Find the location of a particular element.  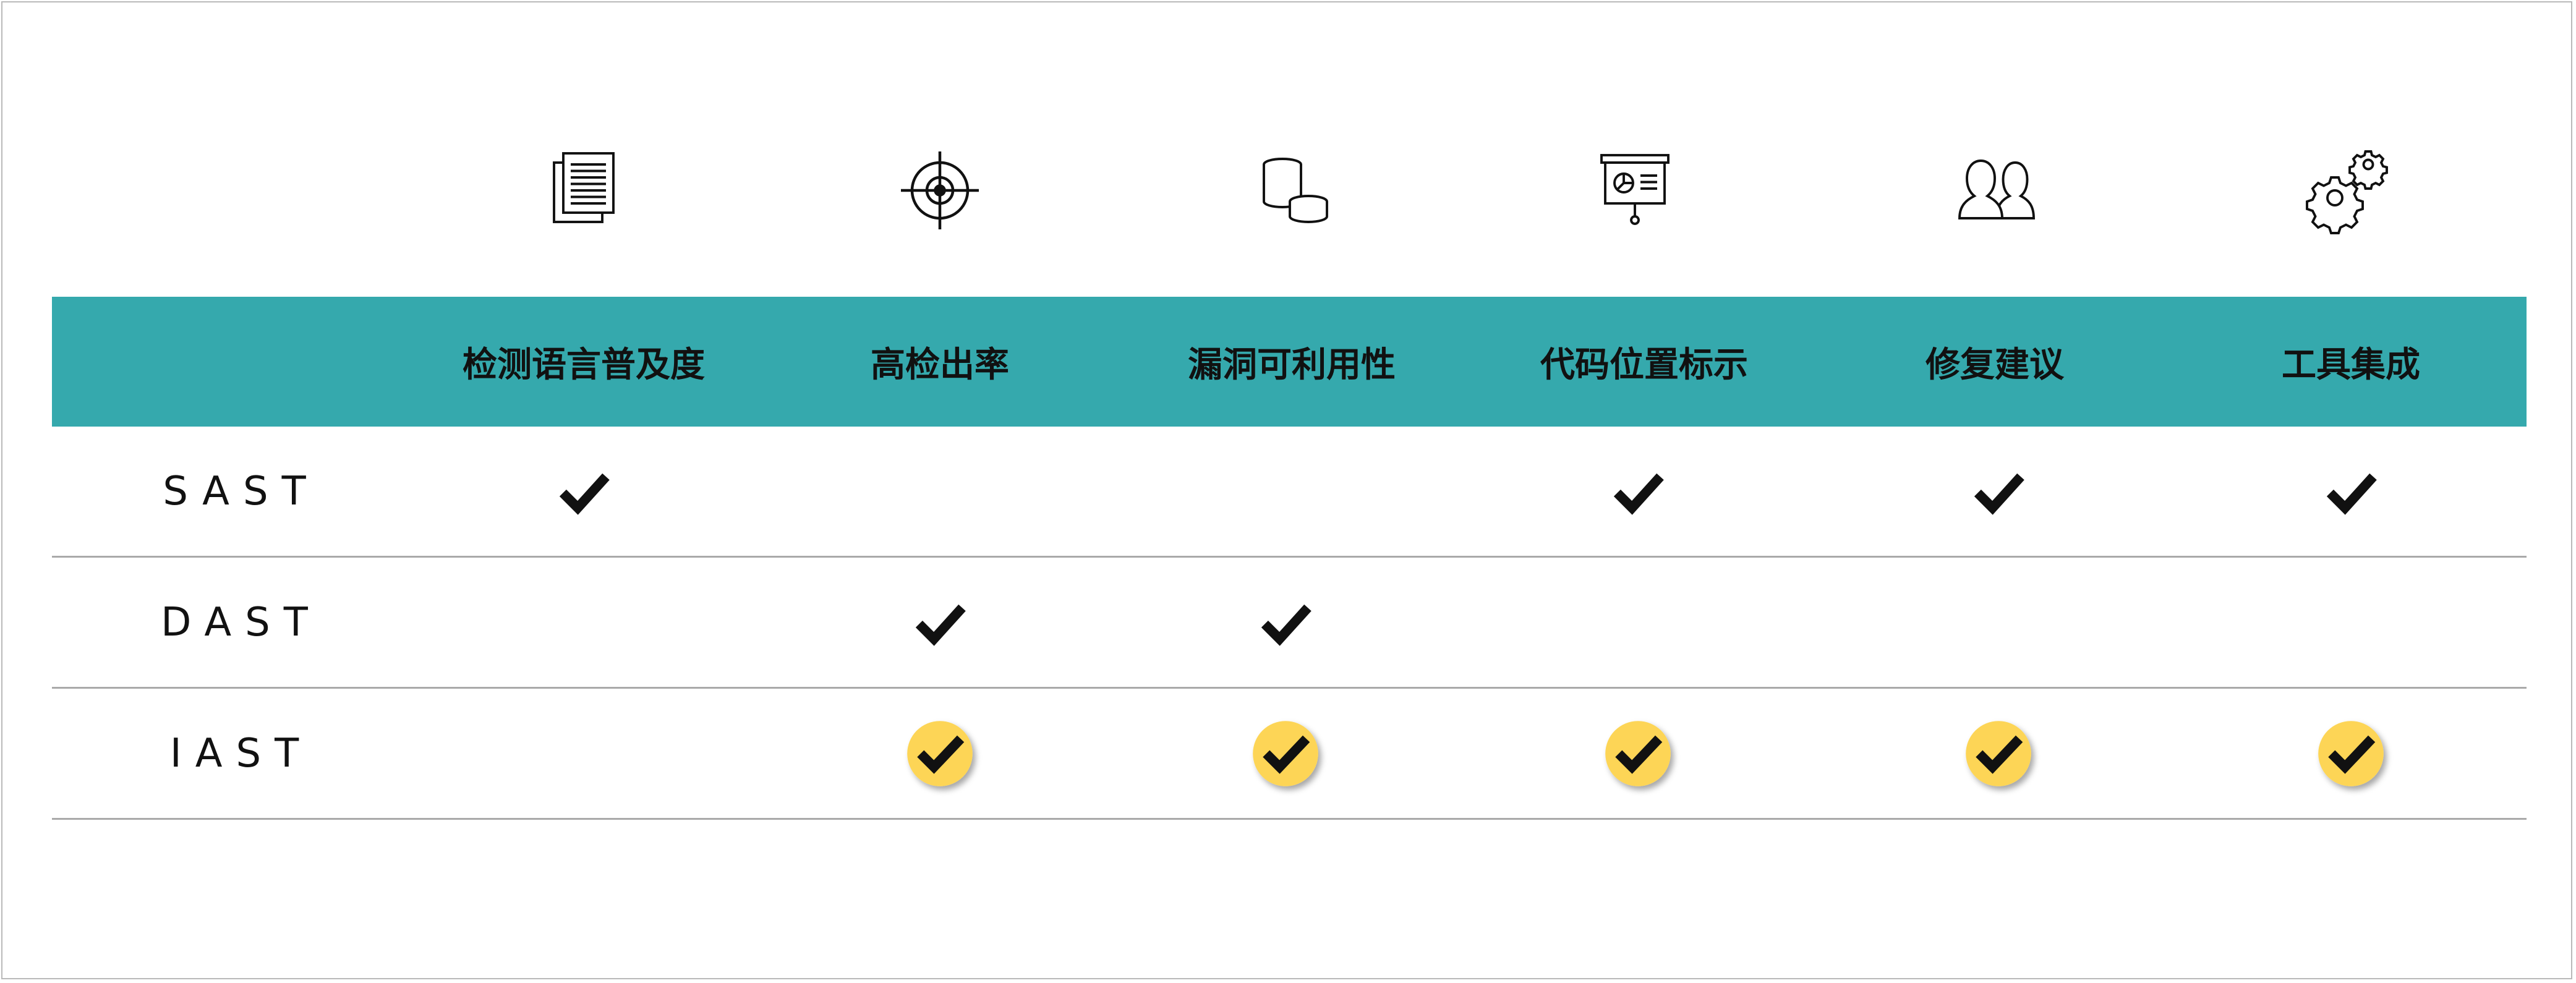

table-row: IAST is located at coordinates (1289, 754).